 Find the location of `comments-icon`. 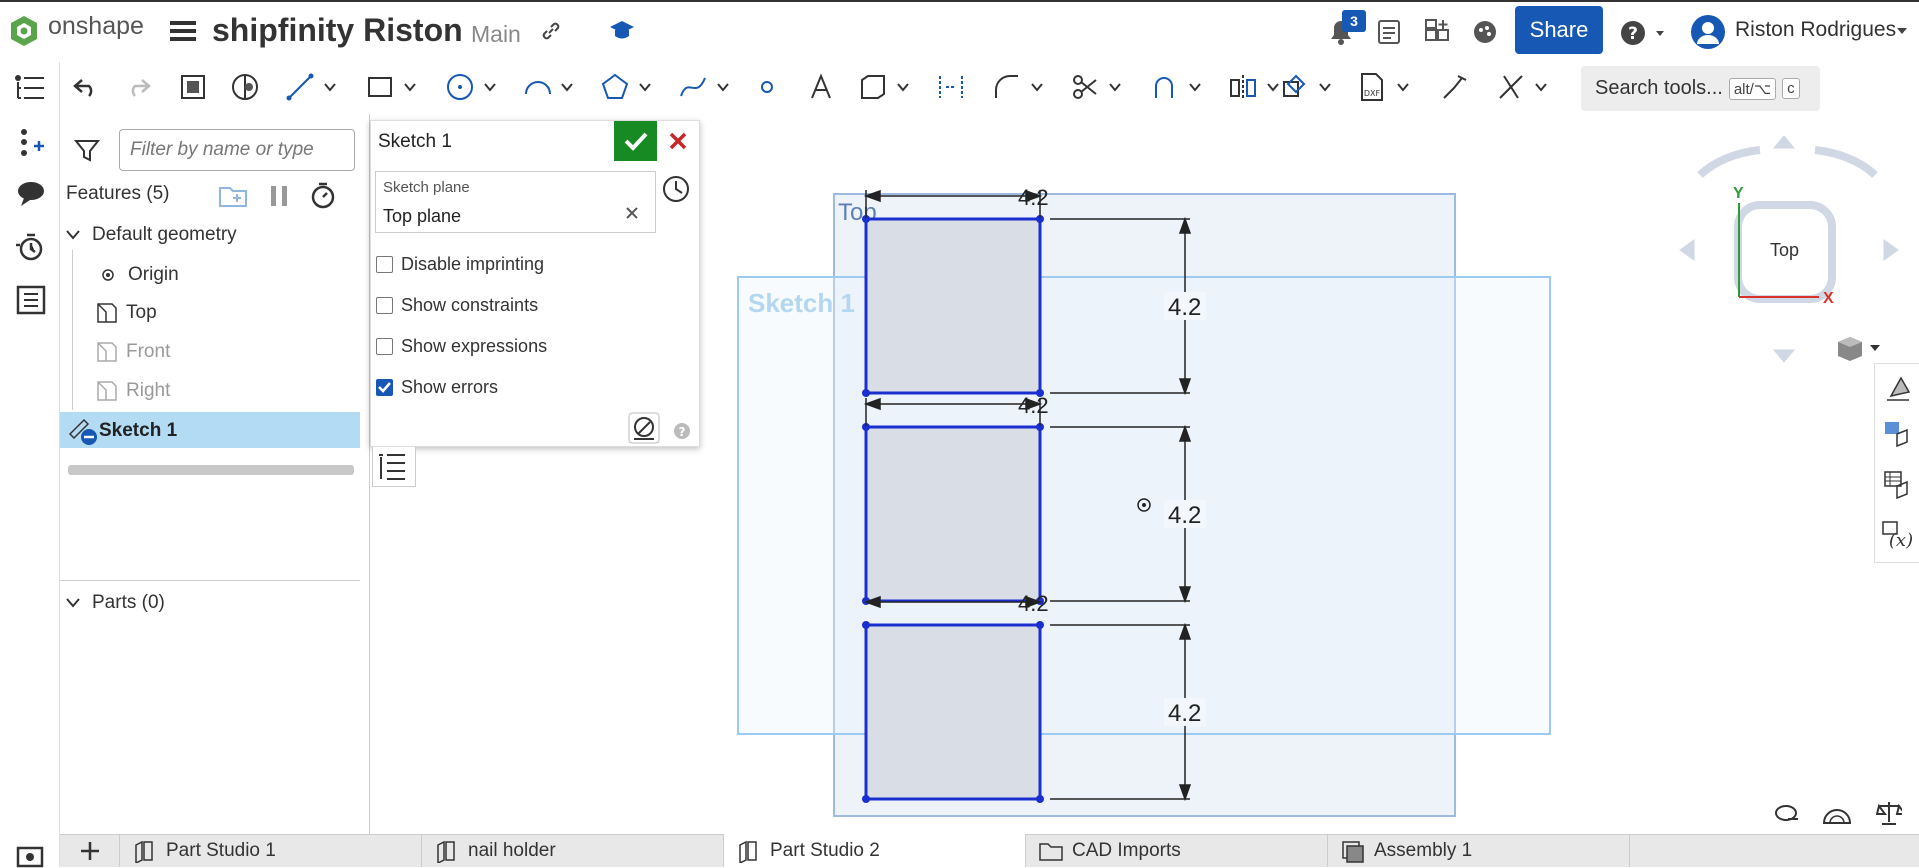

comments-icon is located at coordinates (31, 194).